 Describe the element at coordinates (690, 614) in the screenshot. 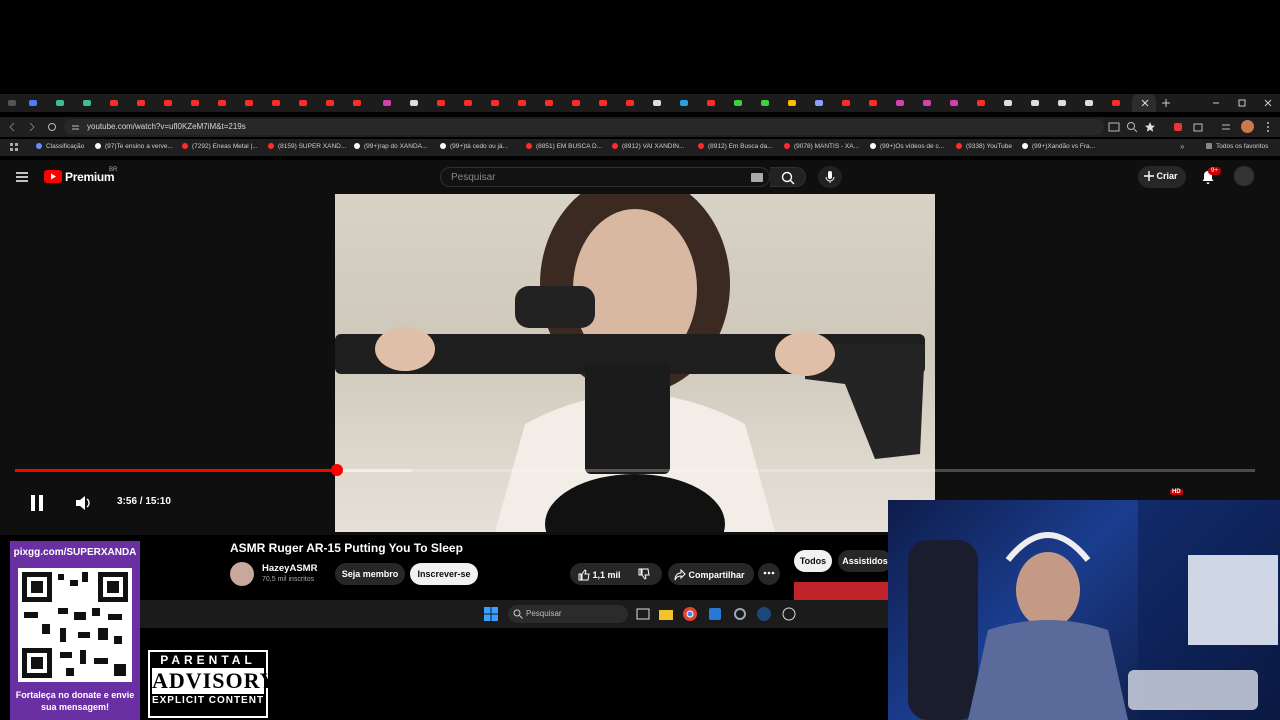

I see `chrome-icon` at that location.